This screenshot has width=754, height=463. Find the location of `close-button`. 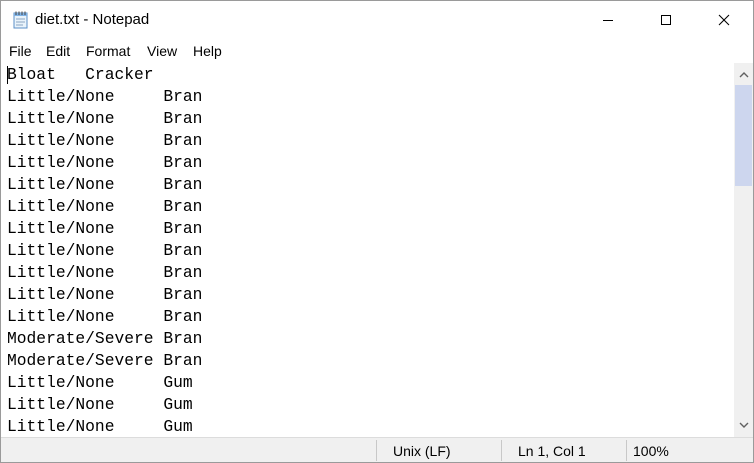

close-button is located at coordinates (724, 20).